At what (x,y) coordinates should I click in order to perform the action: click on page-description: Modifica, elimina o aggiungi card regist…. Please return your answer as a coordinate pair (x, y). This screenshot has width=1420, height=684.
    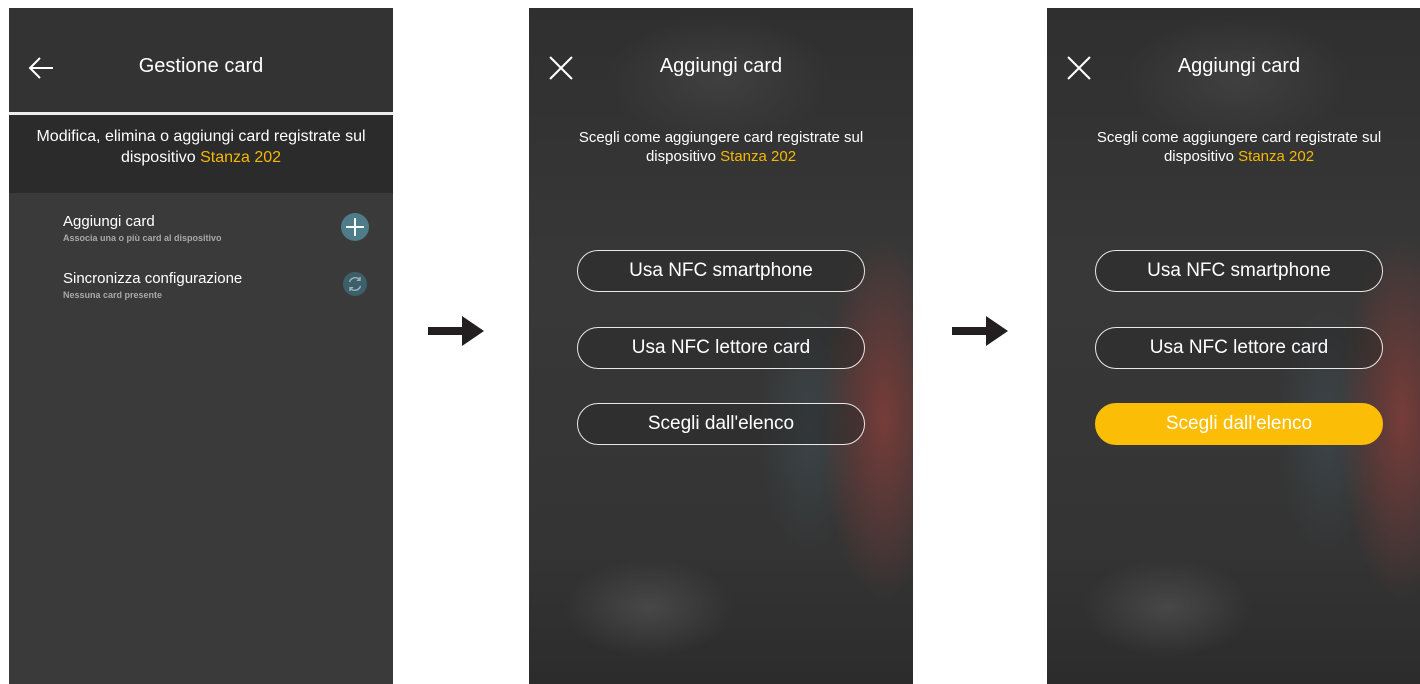
    Looking at the image, I should click on (201, 147).